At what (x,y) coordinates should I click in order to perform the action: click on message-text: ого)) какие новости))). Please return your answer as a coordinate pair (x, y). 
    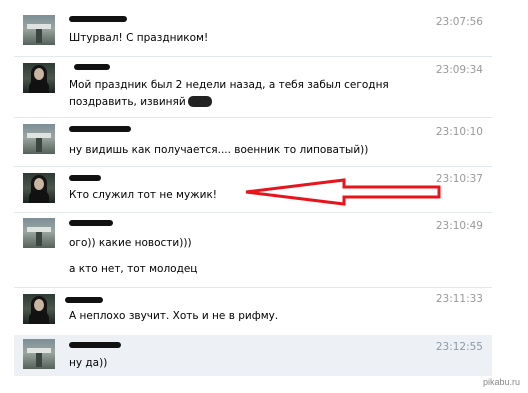
    Looking at the image, I should click on (130, 243).